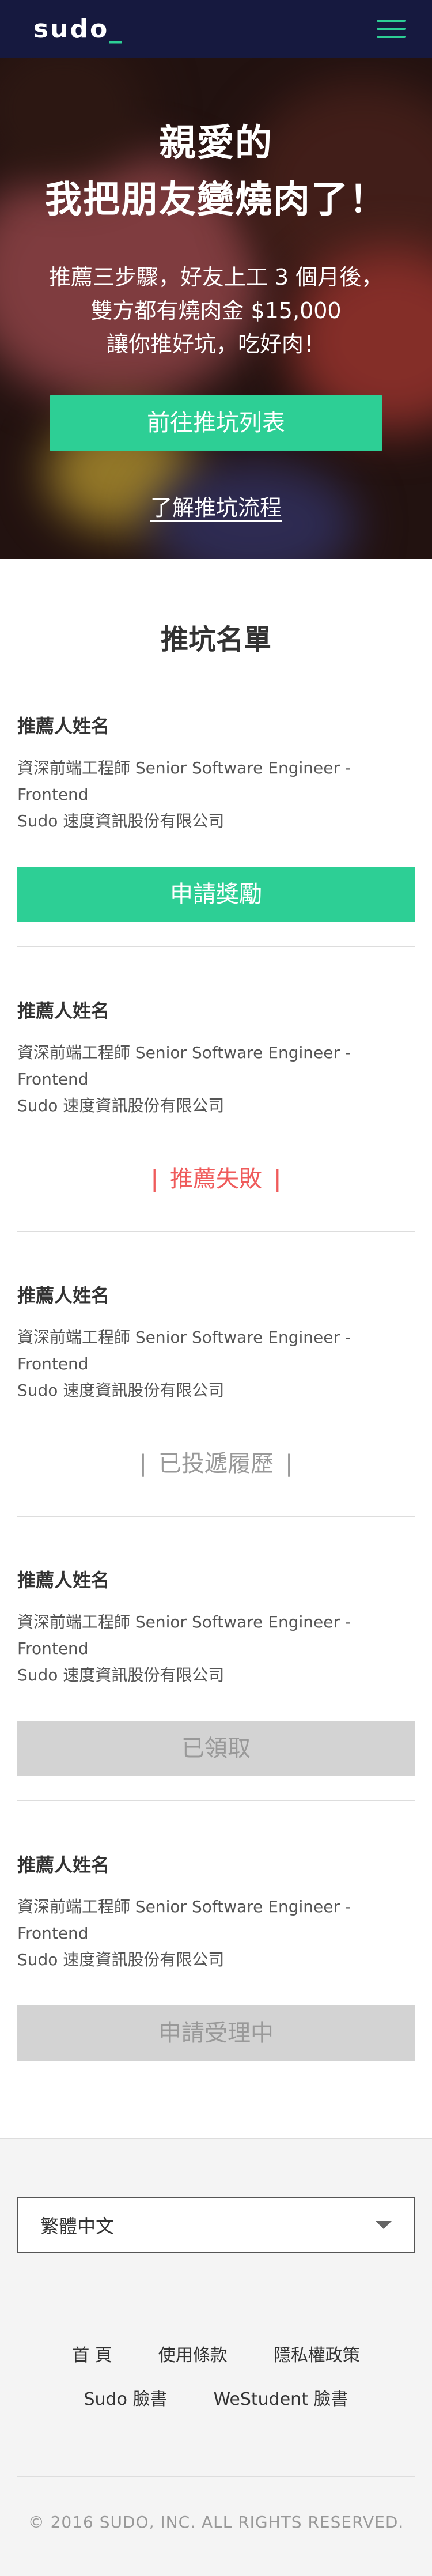  I want to click on footer-link-privacy: 隱私權政策, so click(317, 2356).